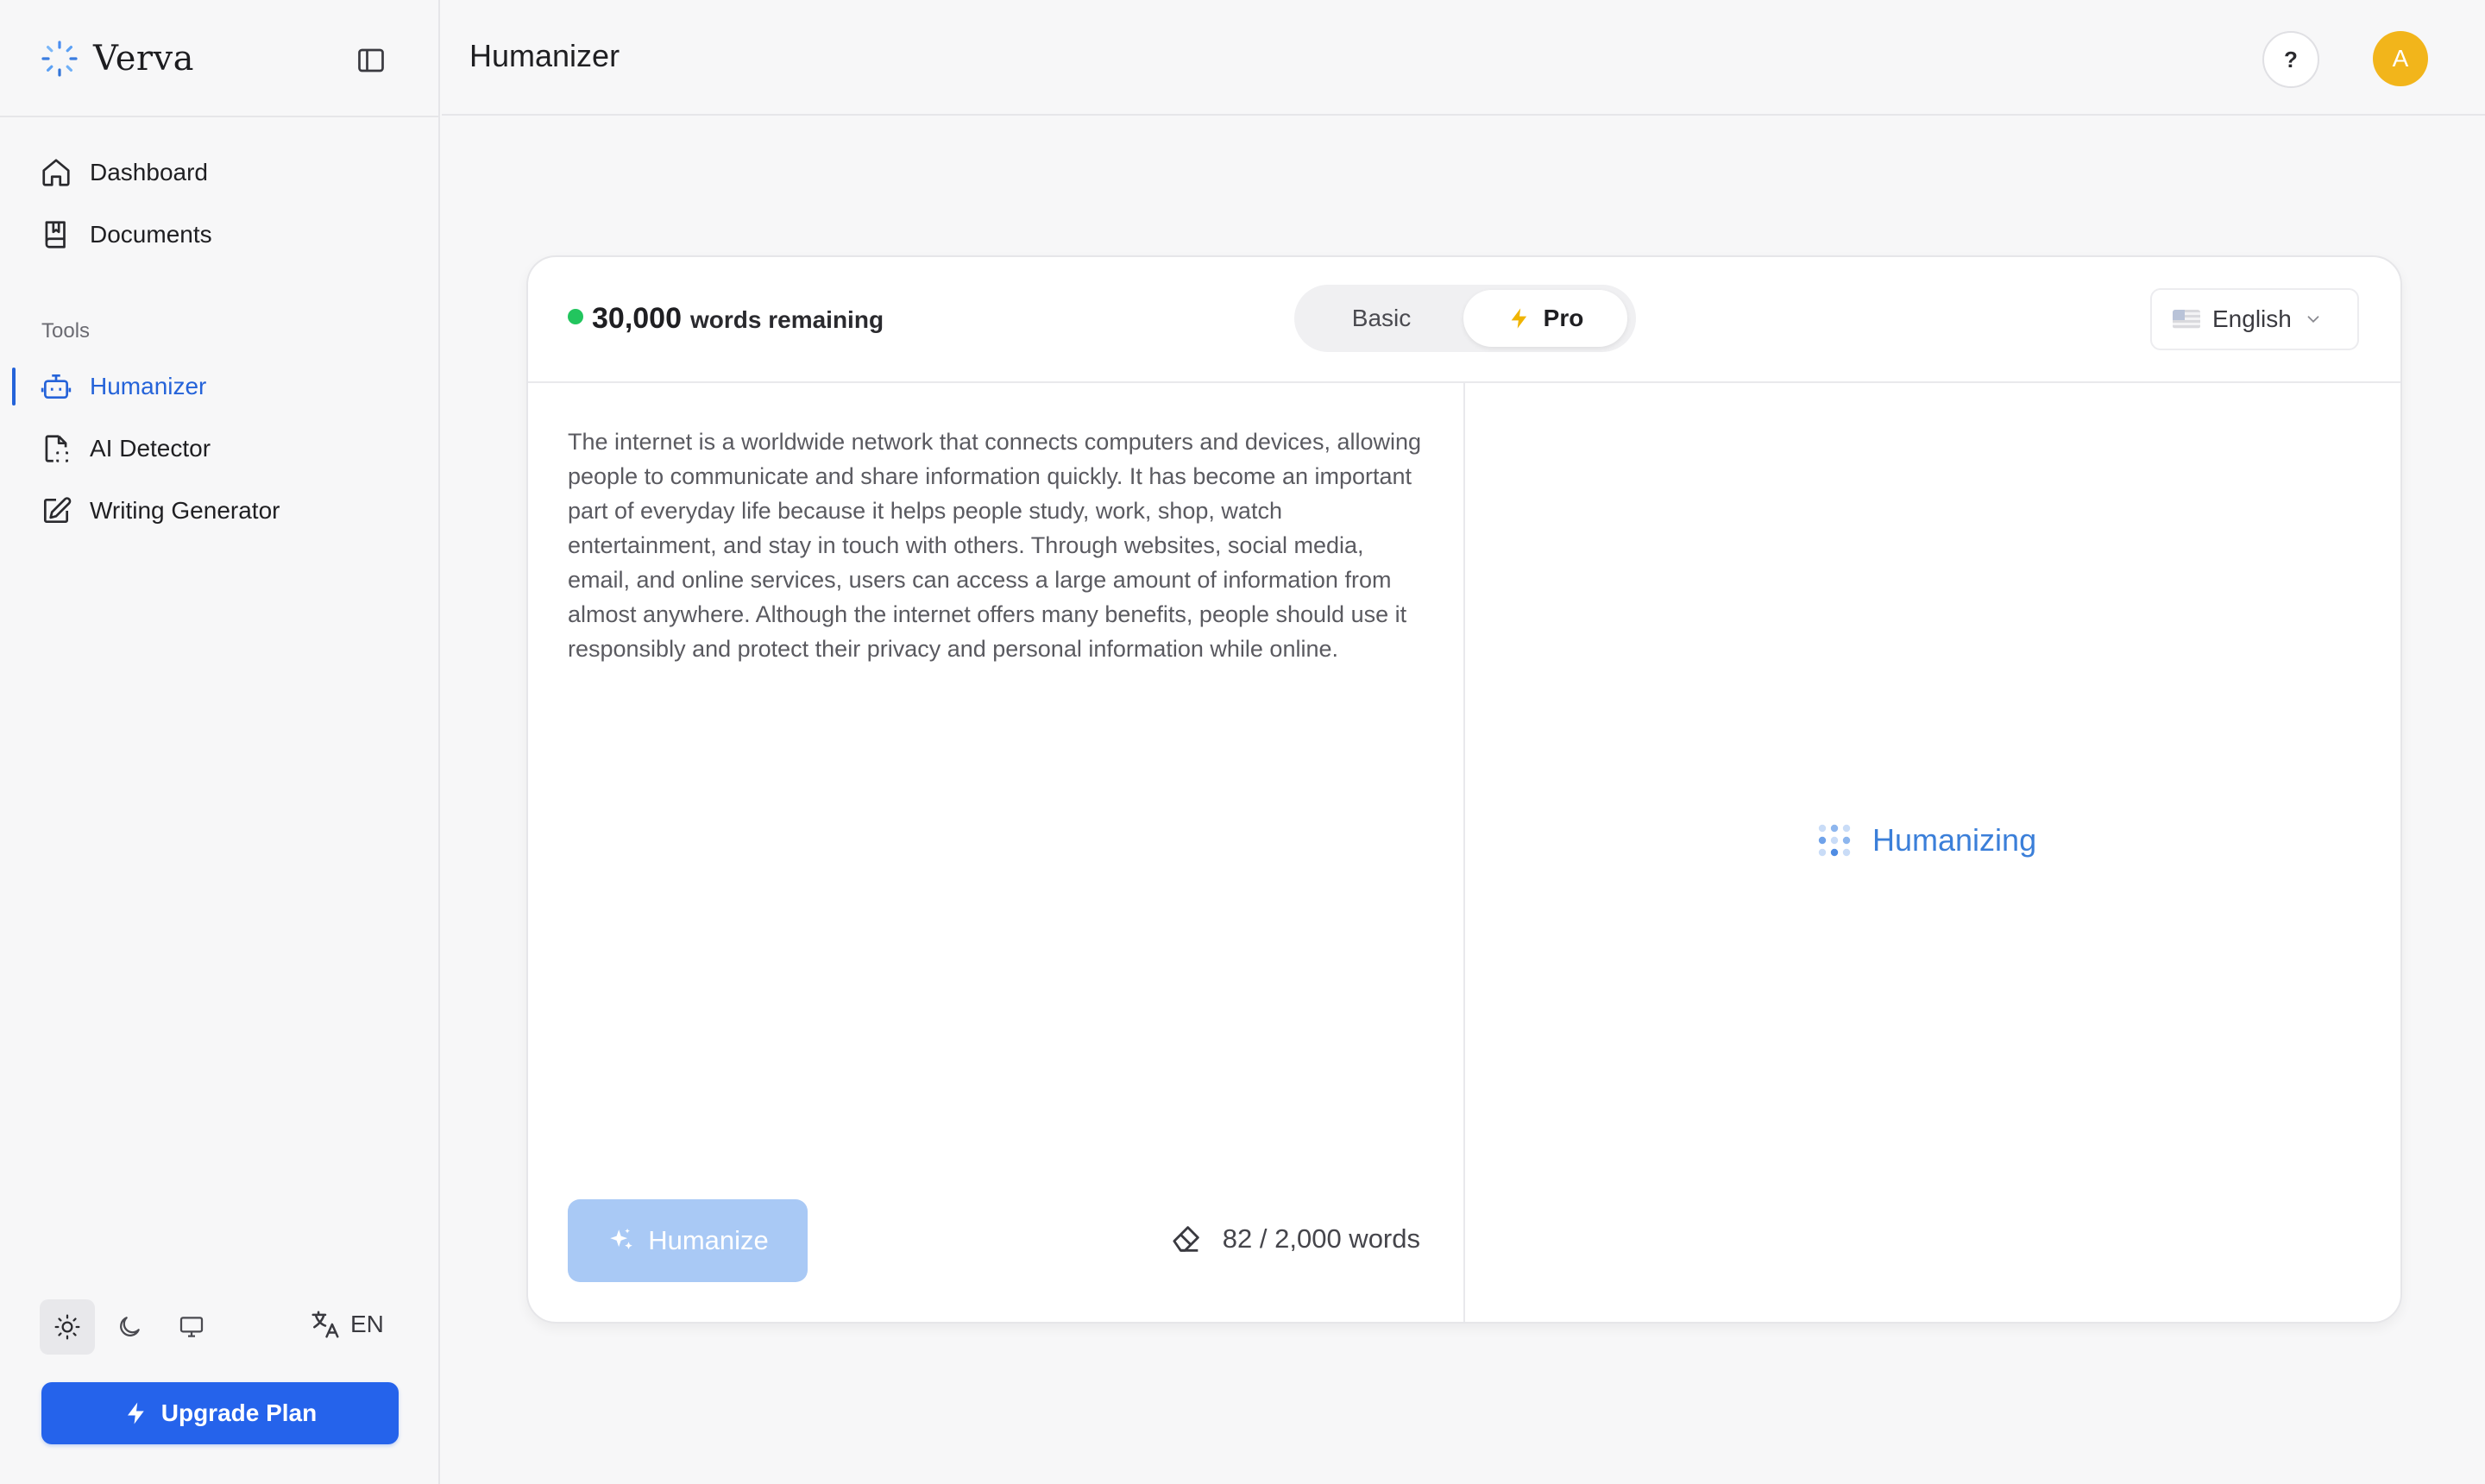 This screenshot has width=2485, height=1484. What do you see at coordinates (1321, 1238) in the screenshot?
I see `word-count-text: 82 / 2,000 words` at bounding box center [1321, 1238].